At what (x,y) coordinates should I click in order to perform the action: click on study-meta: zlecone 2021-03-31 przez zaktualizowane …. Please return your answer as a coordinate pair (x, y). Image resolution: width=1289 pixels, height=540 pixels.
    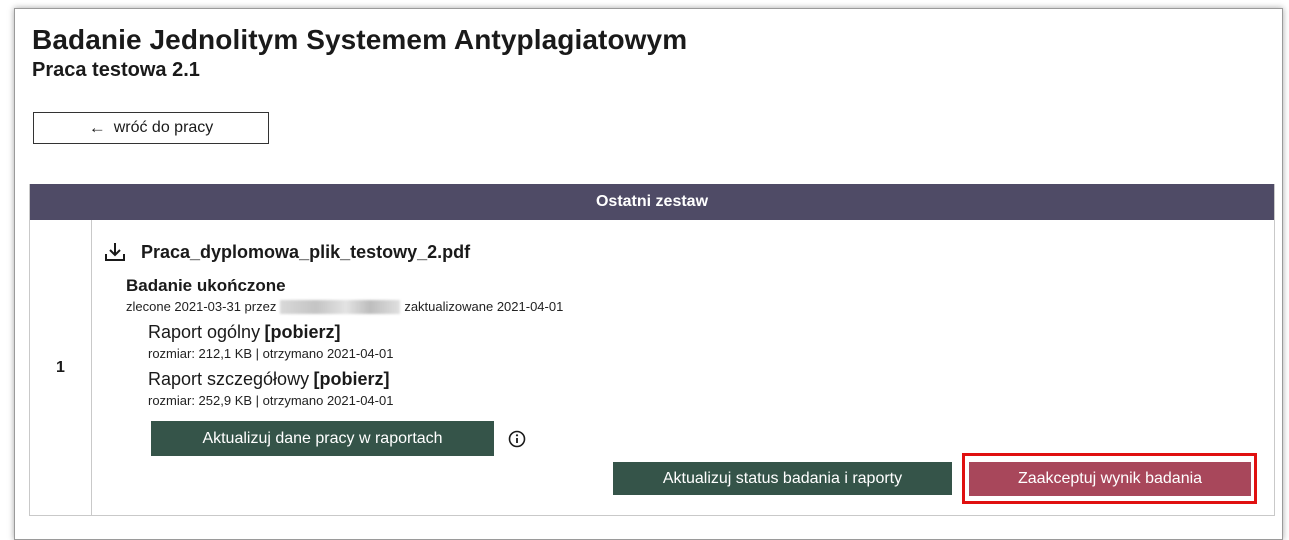
    Looking at the image, I should click on (344, 306).